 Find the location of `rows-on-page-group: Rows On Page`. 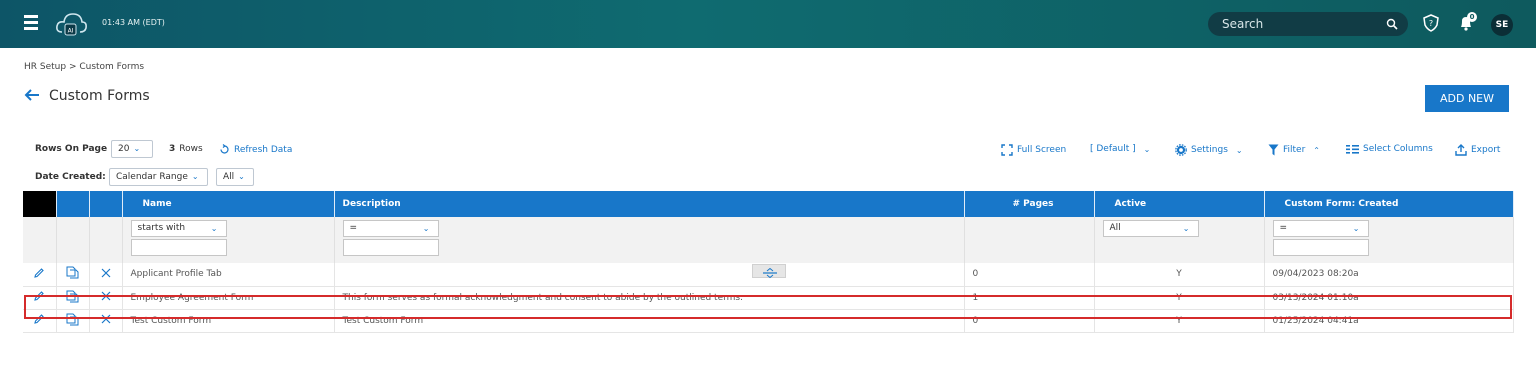

rows-on-page-group: Rows On Page is located at coordinates (71, 149).